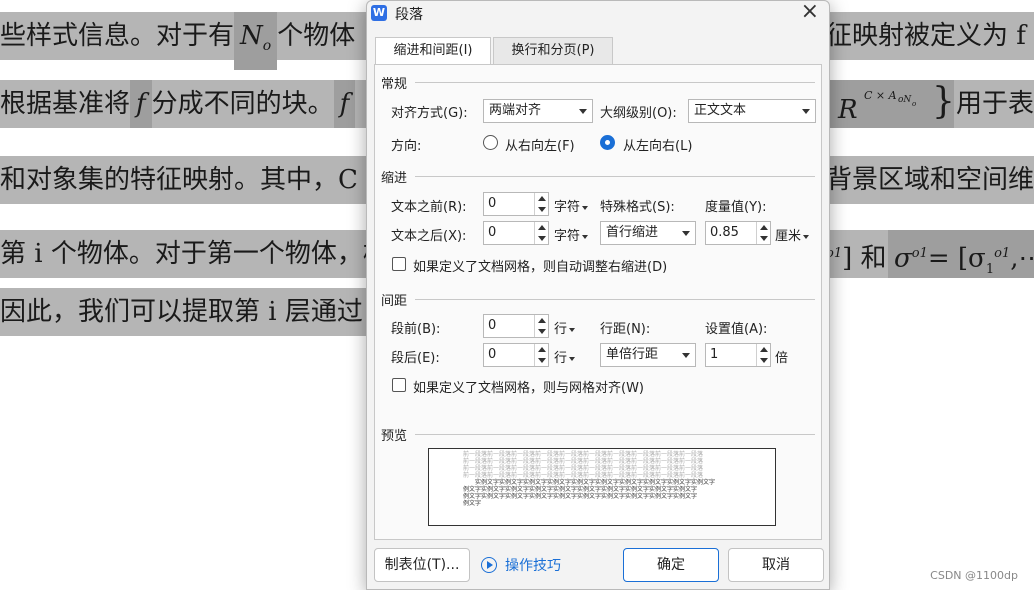  I want to click on space-before-label: 段前(B):, so click(416, 329).